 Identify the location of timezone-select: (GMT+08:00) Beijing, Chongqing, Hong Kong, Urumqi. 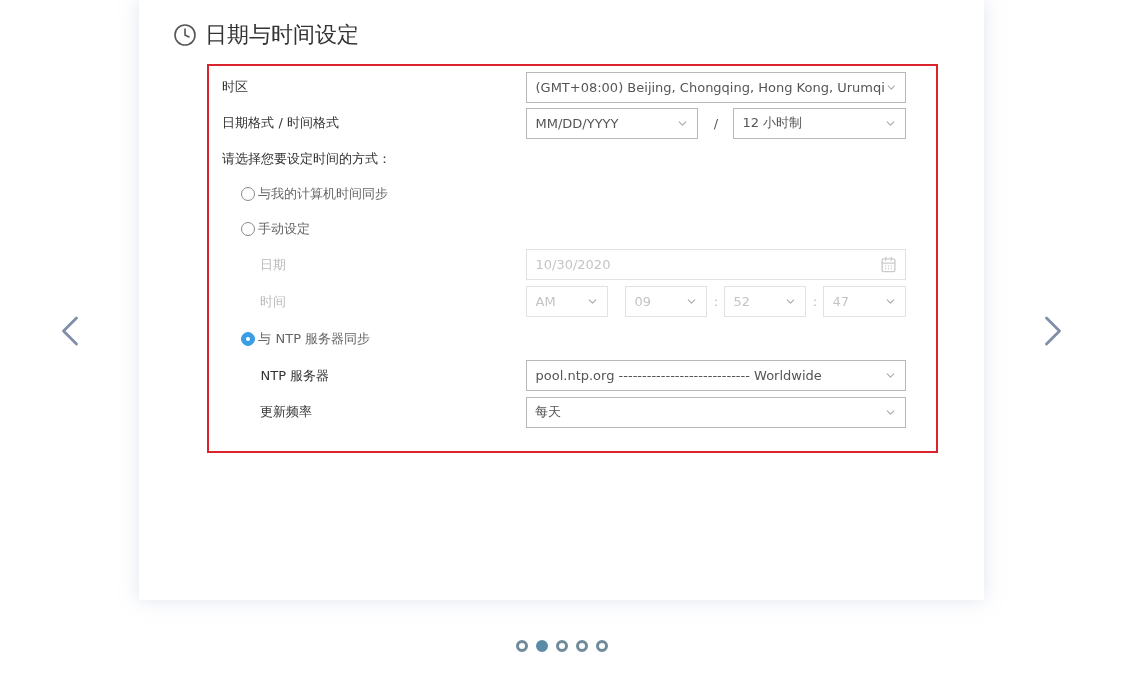
(716, 87).